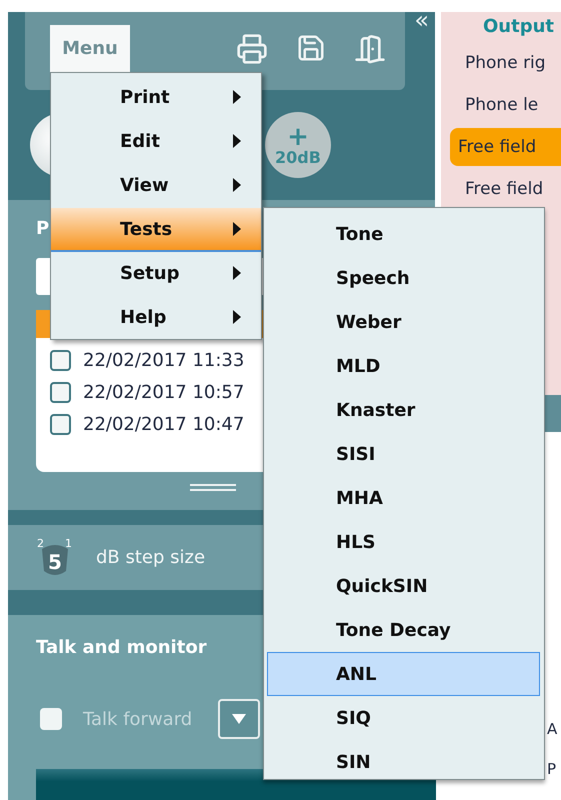 This screenshot has width=561, height=800. I want to click on submenu-item: ANL, so click(403, 674).